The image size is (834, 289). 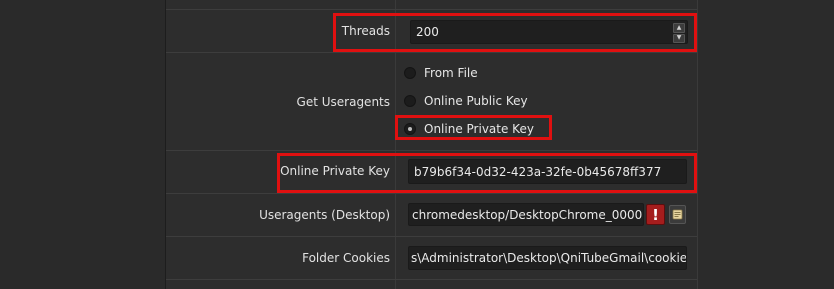 I want to click on folder-cookies-label: Folder Cookies, so click(x=346, y=258).